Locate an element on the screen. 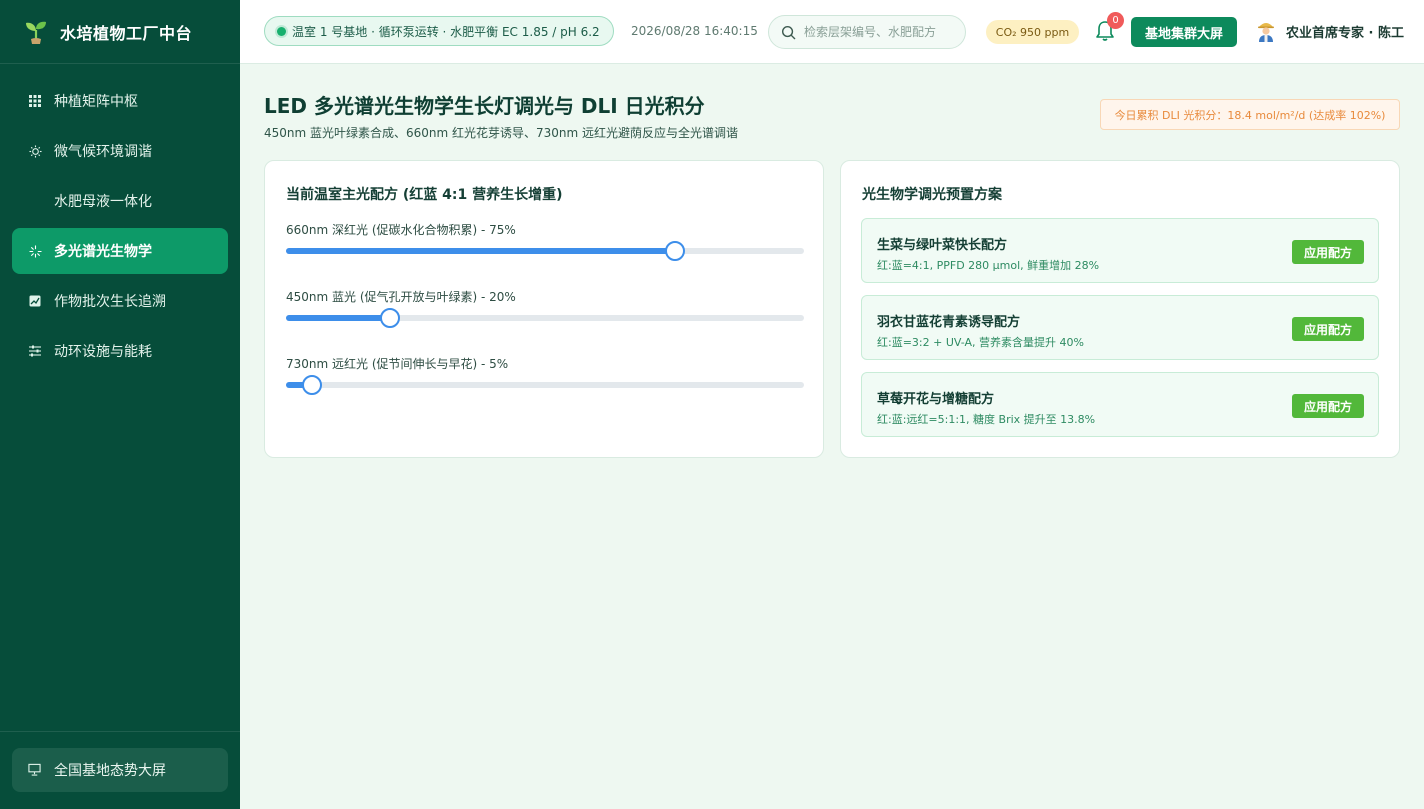 The image size is (1424, 809). sidebar-item-planting-matrix: 种植矩阵中枢 is located at coordinates (120, 101).